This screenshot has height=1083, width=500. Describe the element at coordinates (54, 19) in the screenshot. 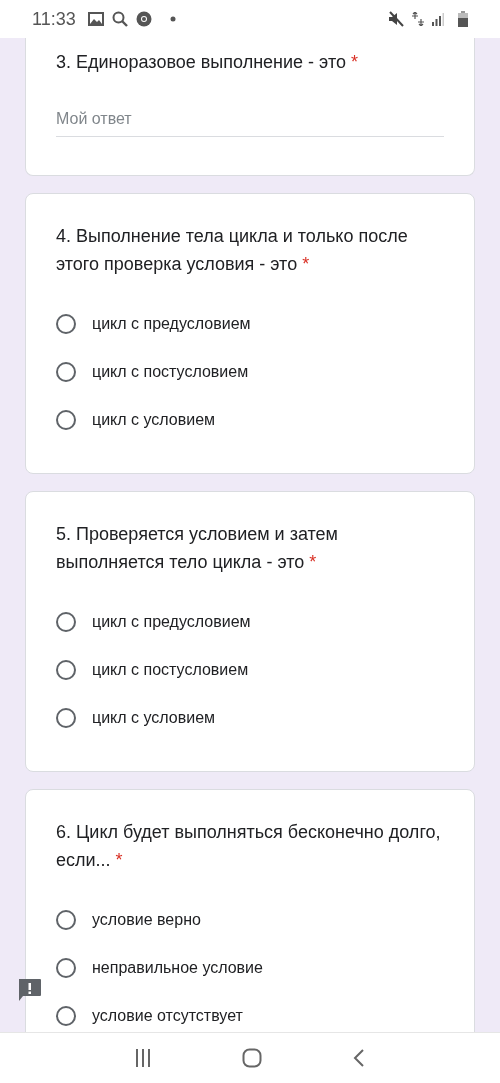

I see `status-time: 11:33` at that location.